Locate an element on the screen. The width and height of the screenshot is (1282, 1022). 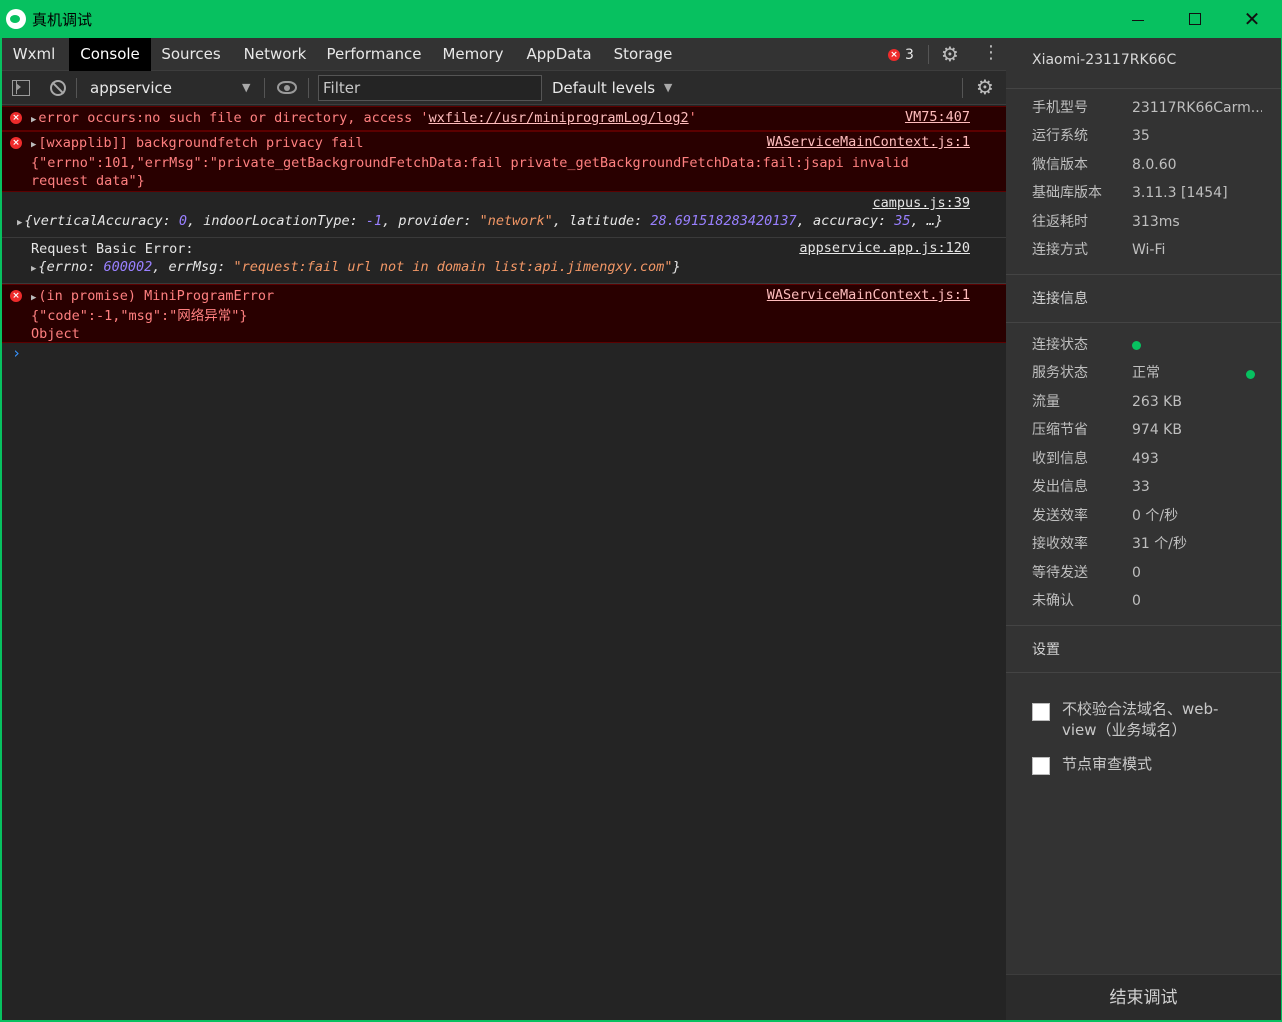
error-count-badge: × 3 is located at coordinates (901, 55).